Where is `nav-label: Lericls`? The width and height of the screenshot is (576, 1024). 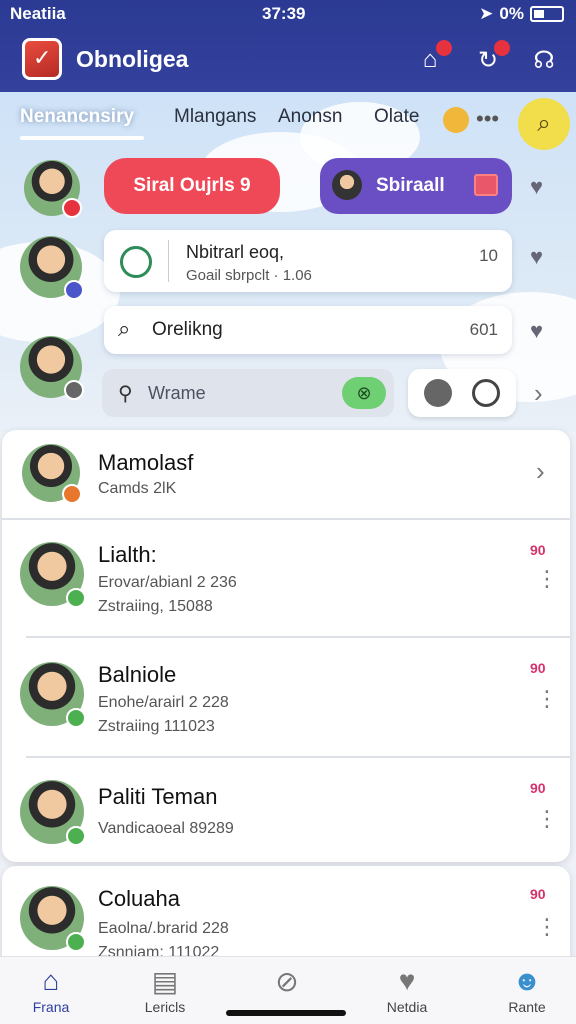 nav-label: Lericls is located at coordinates (165, 1007).